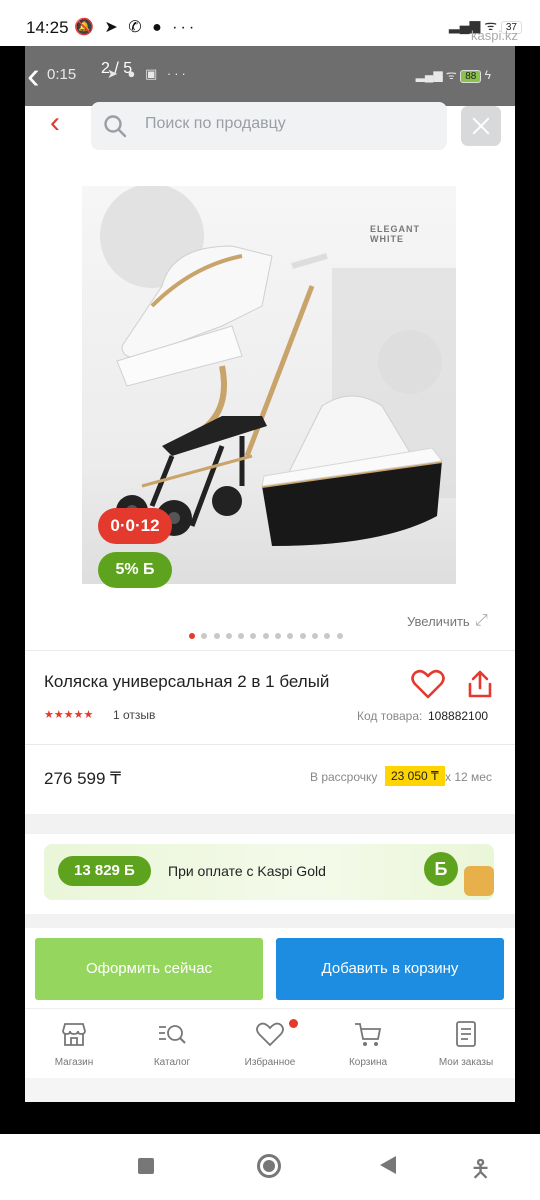 This screenshot has width=540, height=1200. I want to click on add-to-cart-button: Добавить в корзину, so click(390, 969).